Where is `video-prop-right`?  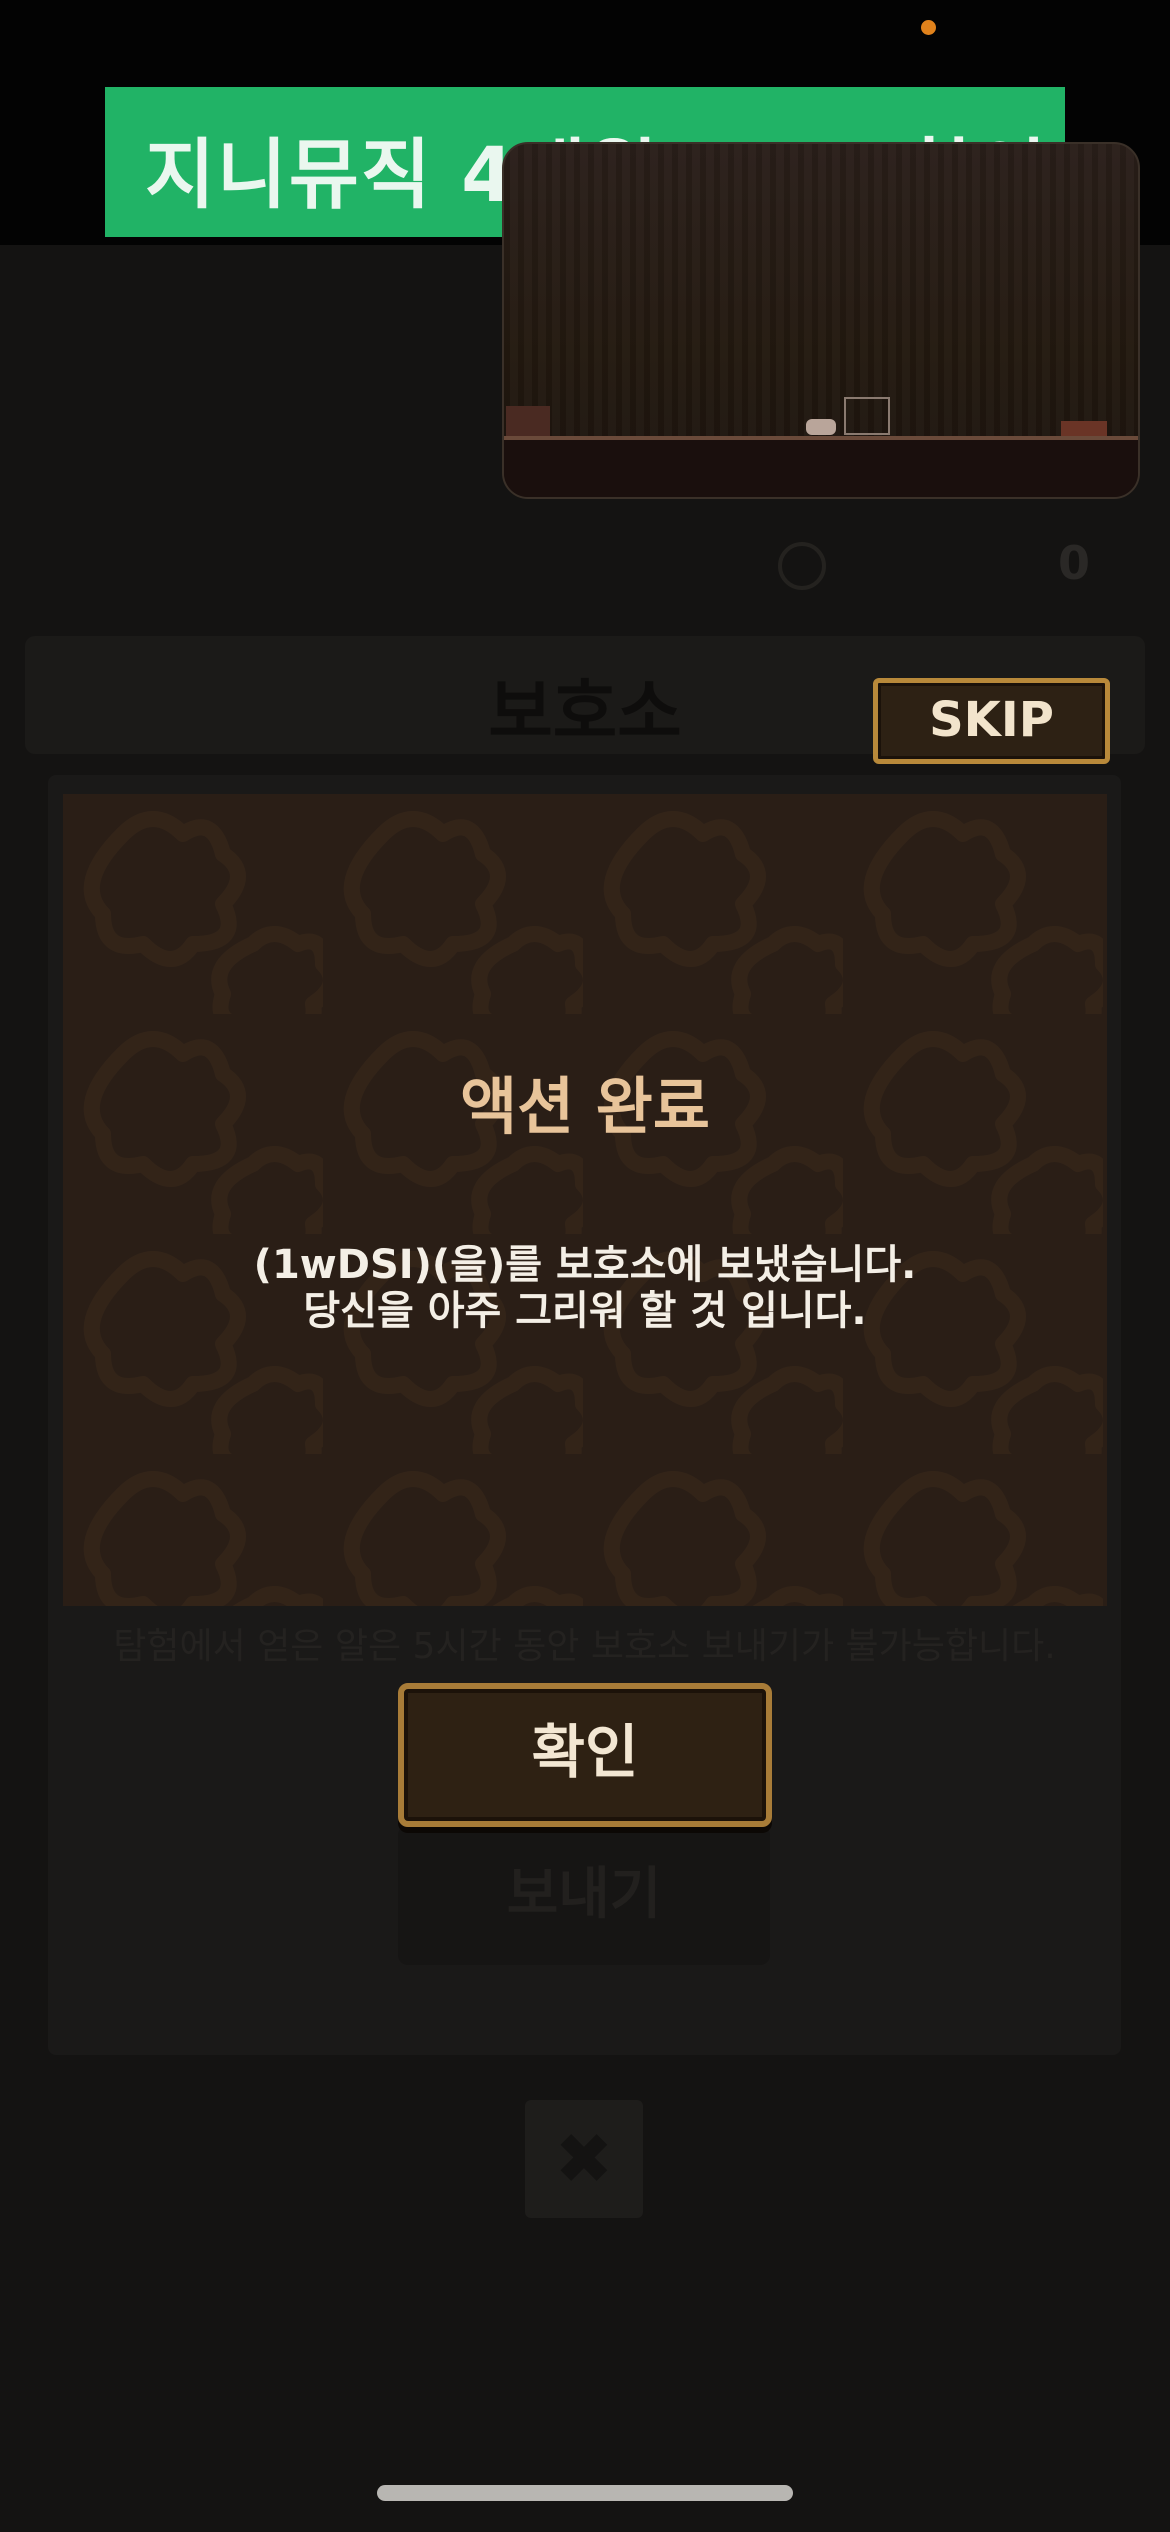
video-prop-right is located at coordinates (1084, 429).